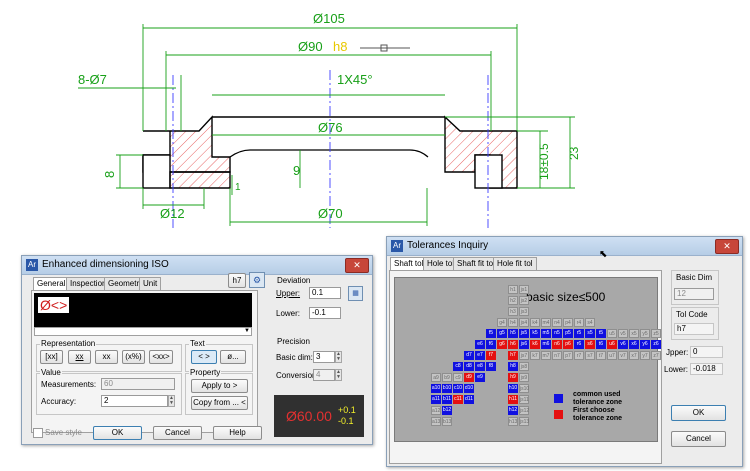 This screenshot has width=750, height=471. What do you see at coordinates (524, 399) in the screenshot?
I see `tol-cell-js11: js11` at bounding box center [524, 399].